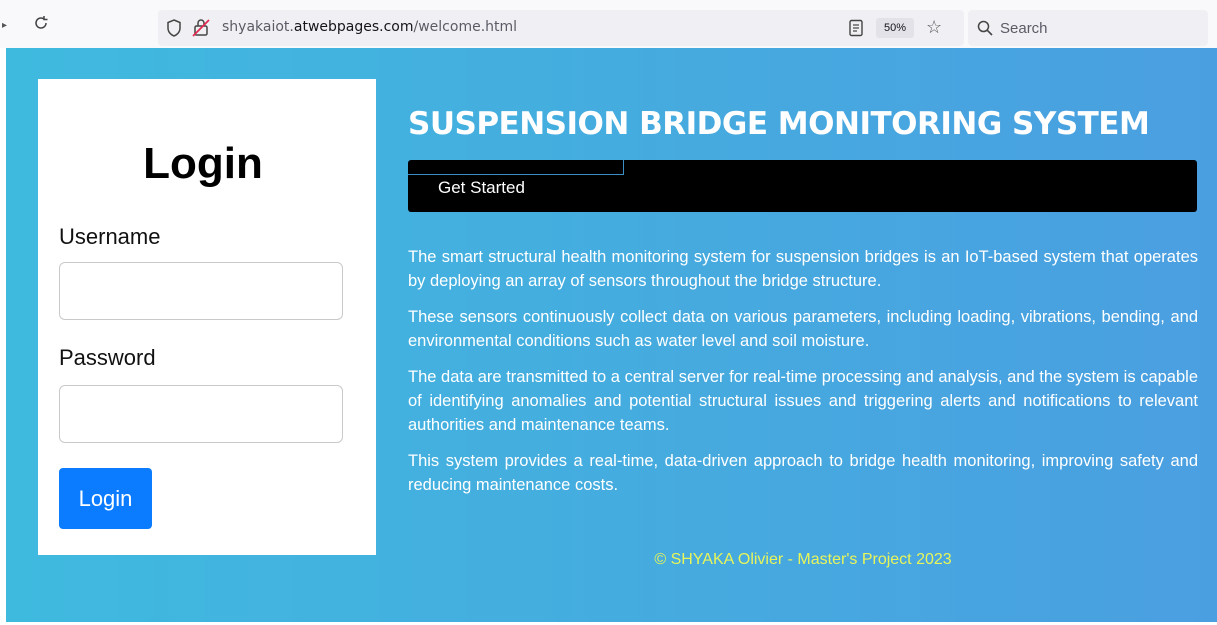 The image size is (1217, 625). I want to click on search-placeholder: Search, so click(1024, 28).